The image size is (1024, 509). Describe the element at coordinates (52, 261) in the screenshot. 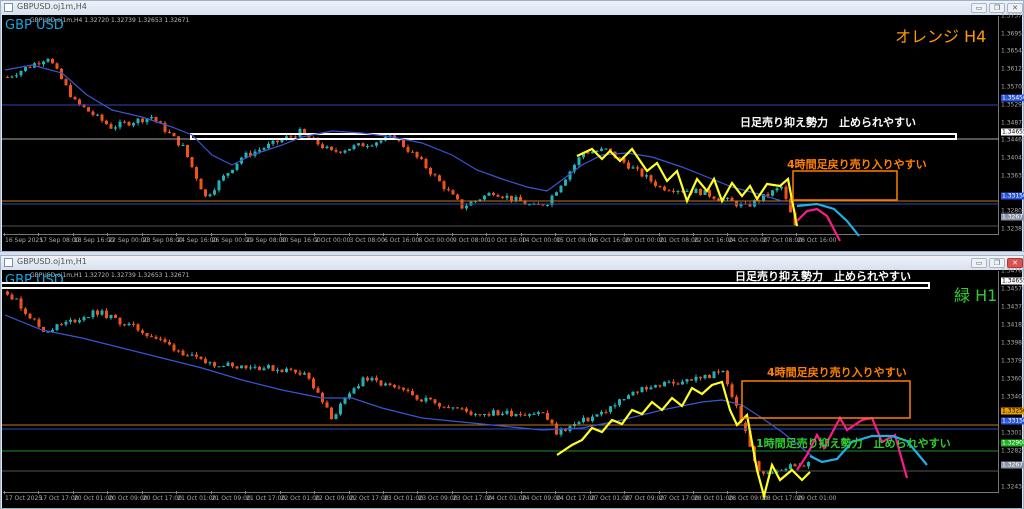

I see `window-title: GBPUSD.oj1m,H1` at that location.